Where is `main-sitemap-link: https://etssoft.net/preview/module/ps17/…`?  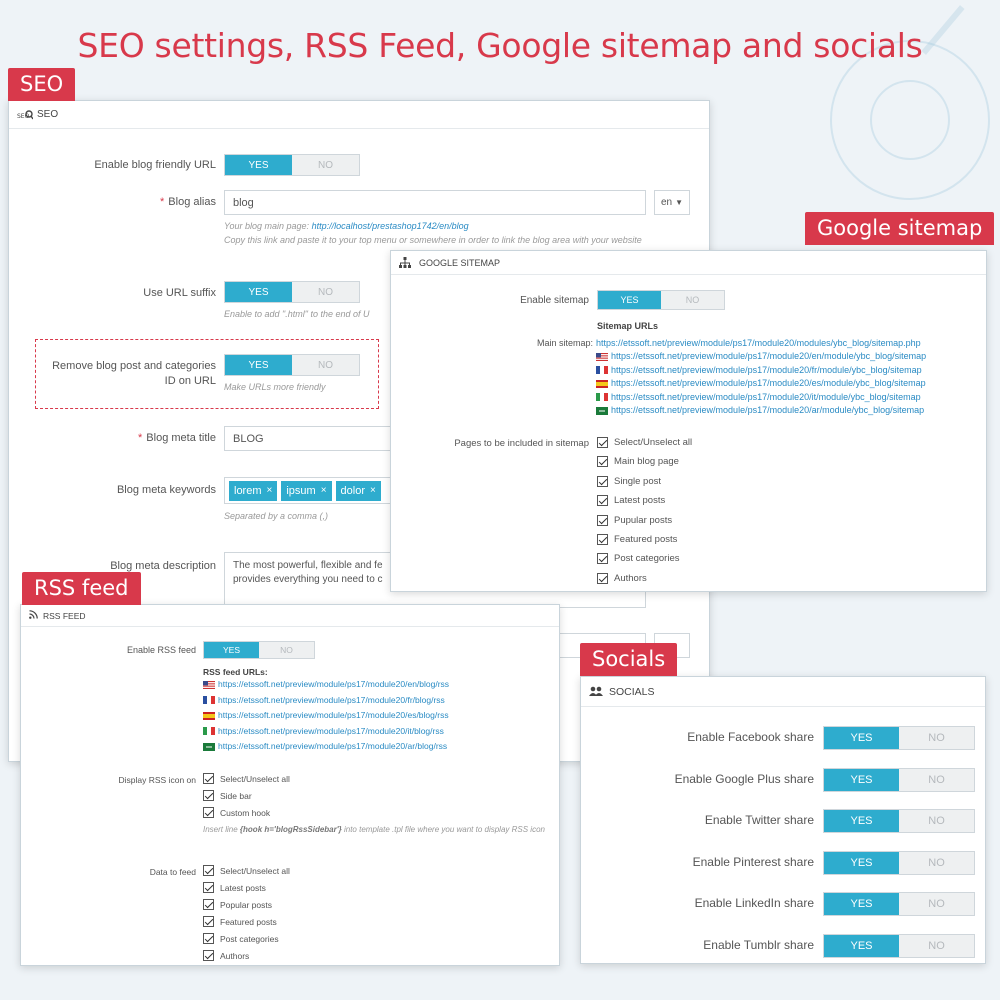
main-sitemap-link: https://etssoft.net/preview/module/ps17/… is located at coordinates (758, 343).